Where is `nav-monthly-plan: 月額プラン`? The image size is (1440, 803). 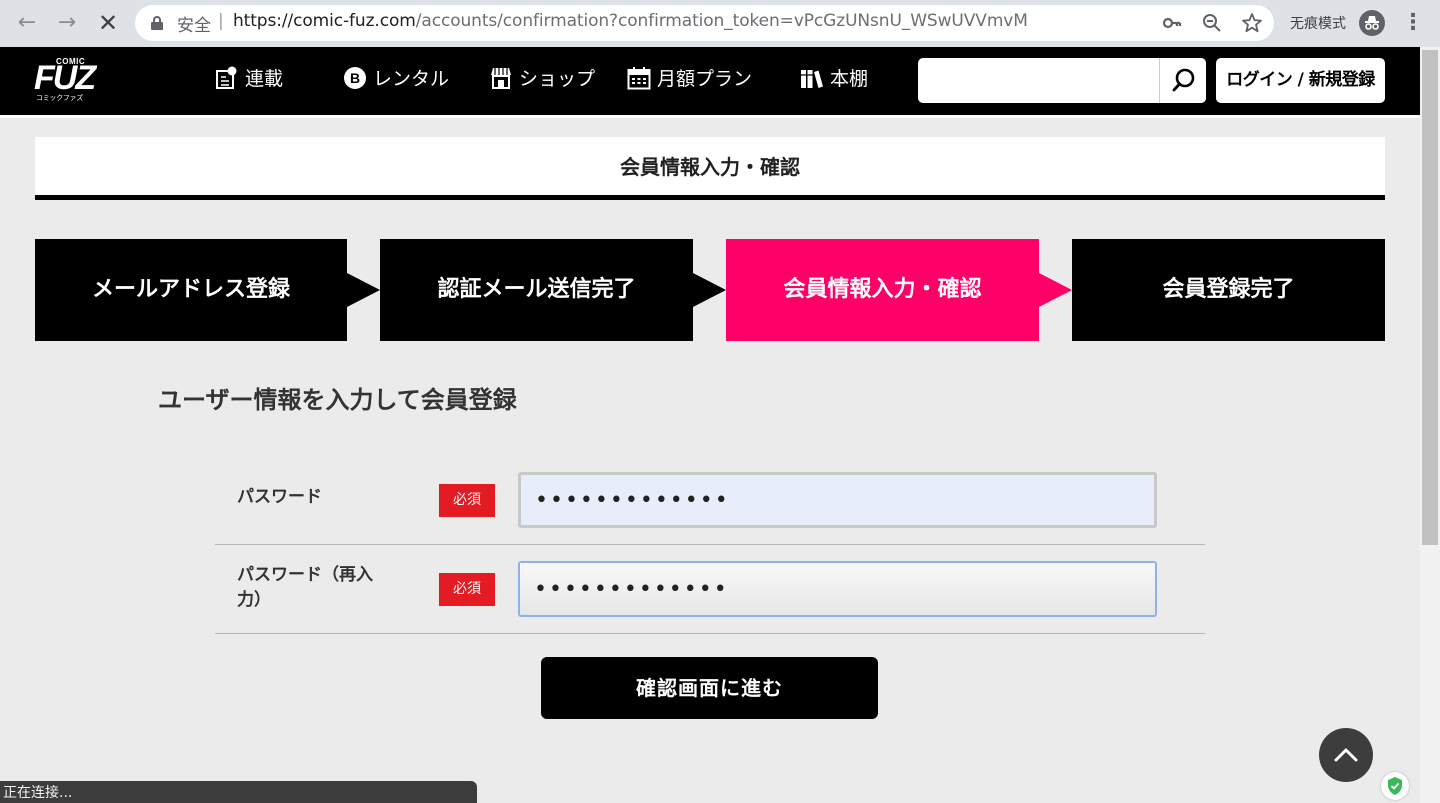
nav-monthly-plan: 月額プラン is located at coordinates (689, 79).